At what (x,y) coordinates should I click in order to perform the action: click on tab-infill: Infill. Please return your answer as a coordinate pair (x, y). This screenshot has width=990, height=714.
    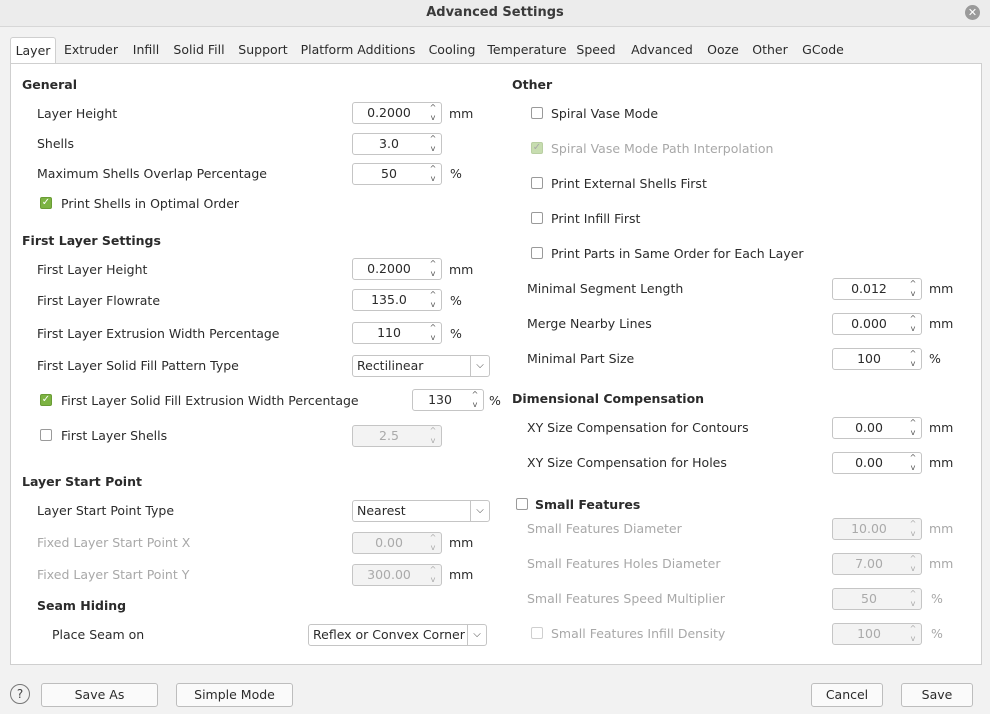
    Looking at the image, I should click on (146, 49).